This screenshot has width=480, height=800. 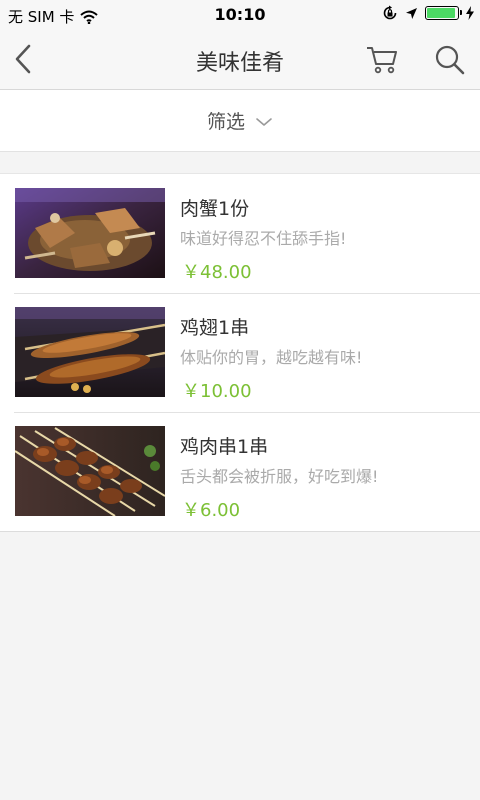 I want to click on status-right, so click(x=428, y=13).